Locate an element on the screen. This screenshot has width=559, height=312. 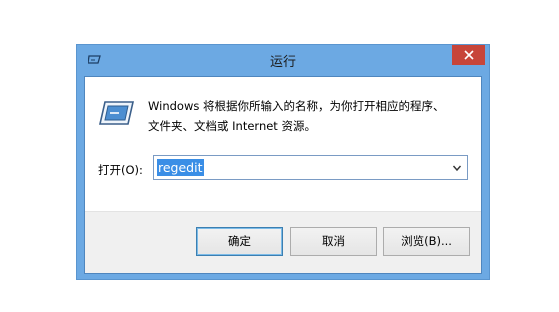
title-bar: 运行 is located at coordinates (283, 60).